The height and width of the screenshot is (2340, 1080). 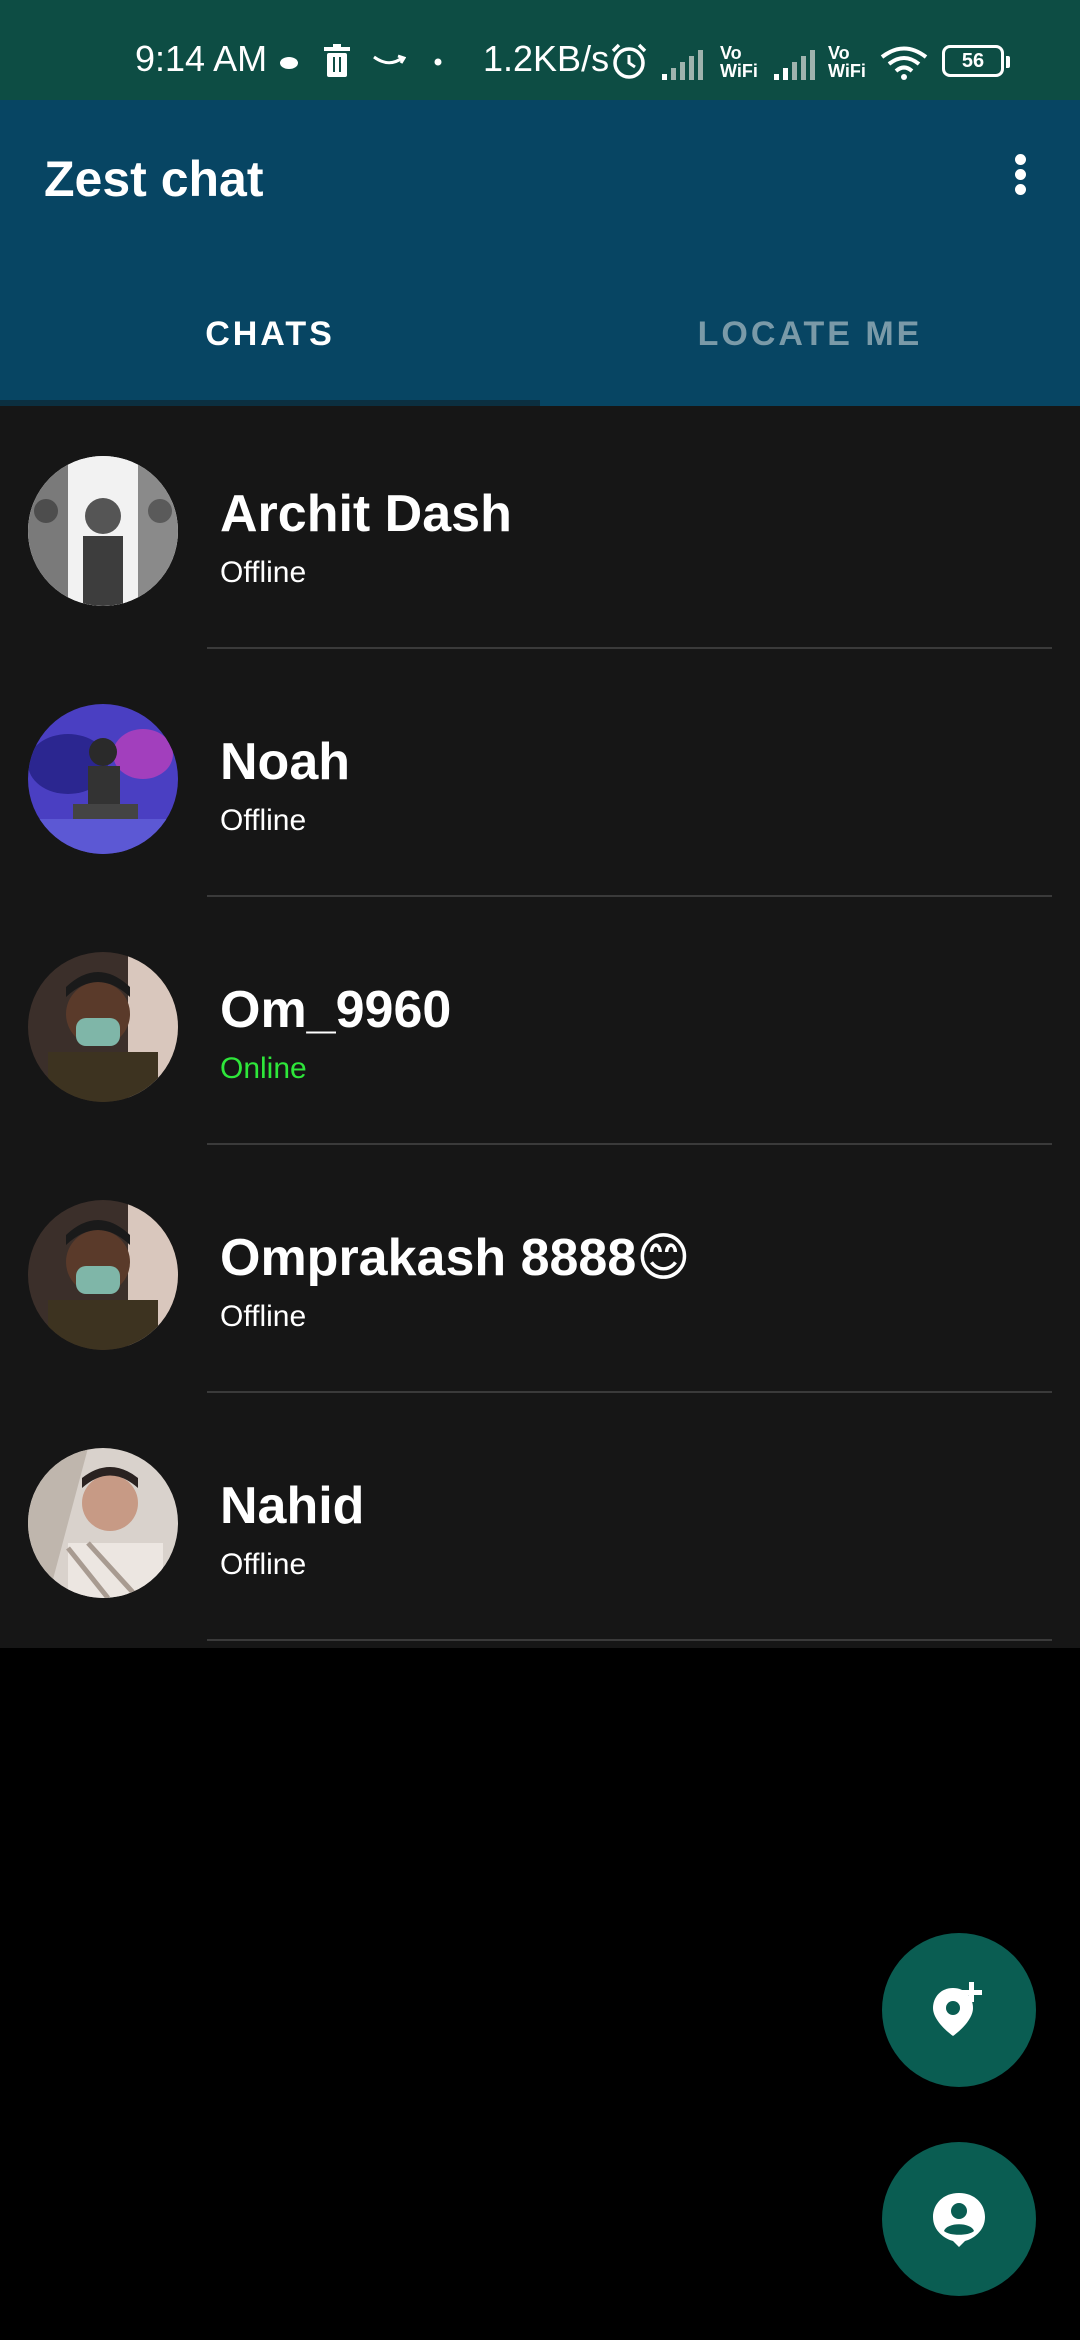 I want to click on chat-name: Noah, so click(x=285, y=762).